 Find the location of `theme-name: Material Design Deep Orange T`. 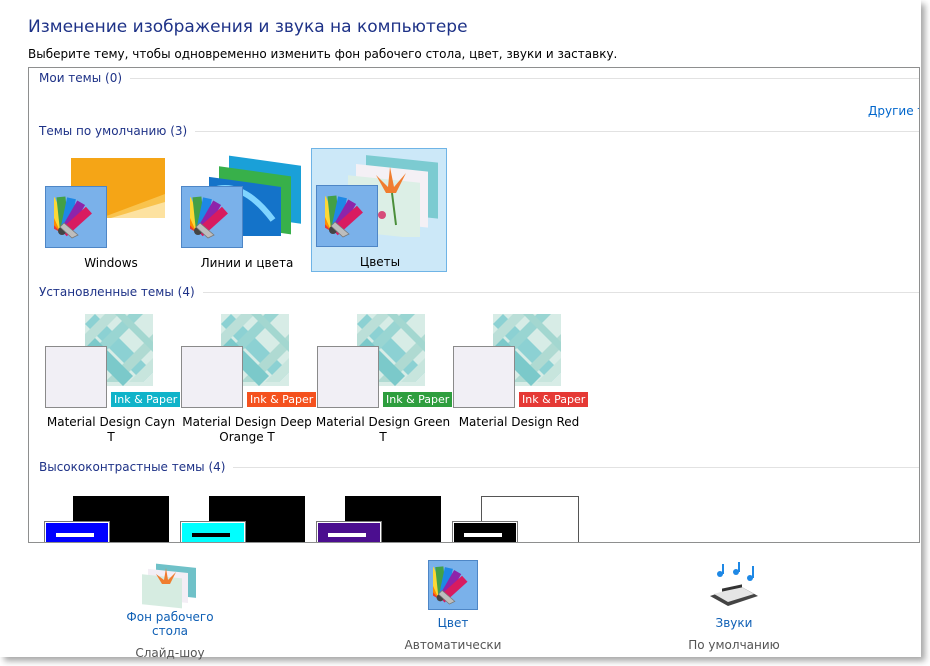

theme-name: Material Design Deep Orange T is located at coordinates (247, 429).